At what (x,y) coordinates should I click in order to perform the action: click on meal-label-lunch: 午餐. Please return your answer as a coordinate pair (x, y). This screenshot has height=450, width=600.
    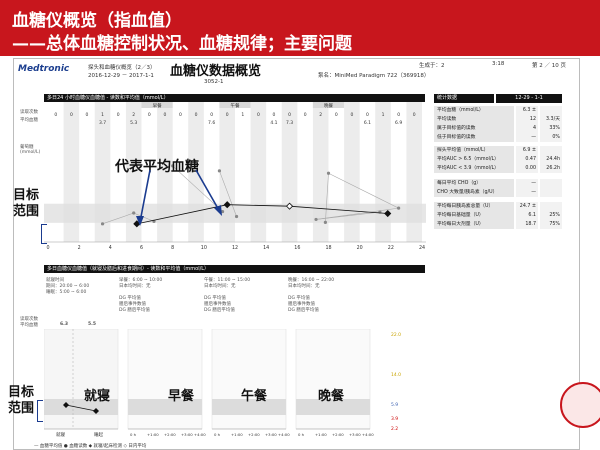
    Looking at the image, I should click on (254, 396).